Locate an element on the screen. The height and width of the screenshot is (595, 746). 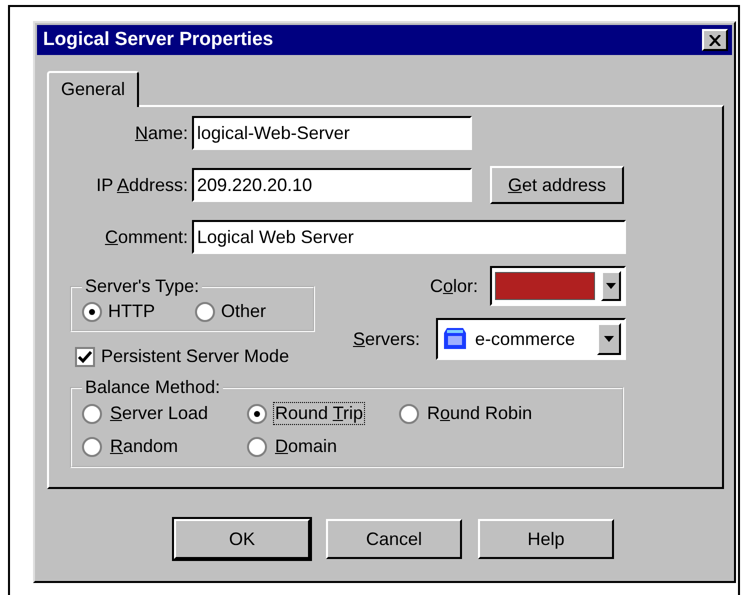
input-field: logical-Web-Server is located at coordinates (332, 133).